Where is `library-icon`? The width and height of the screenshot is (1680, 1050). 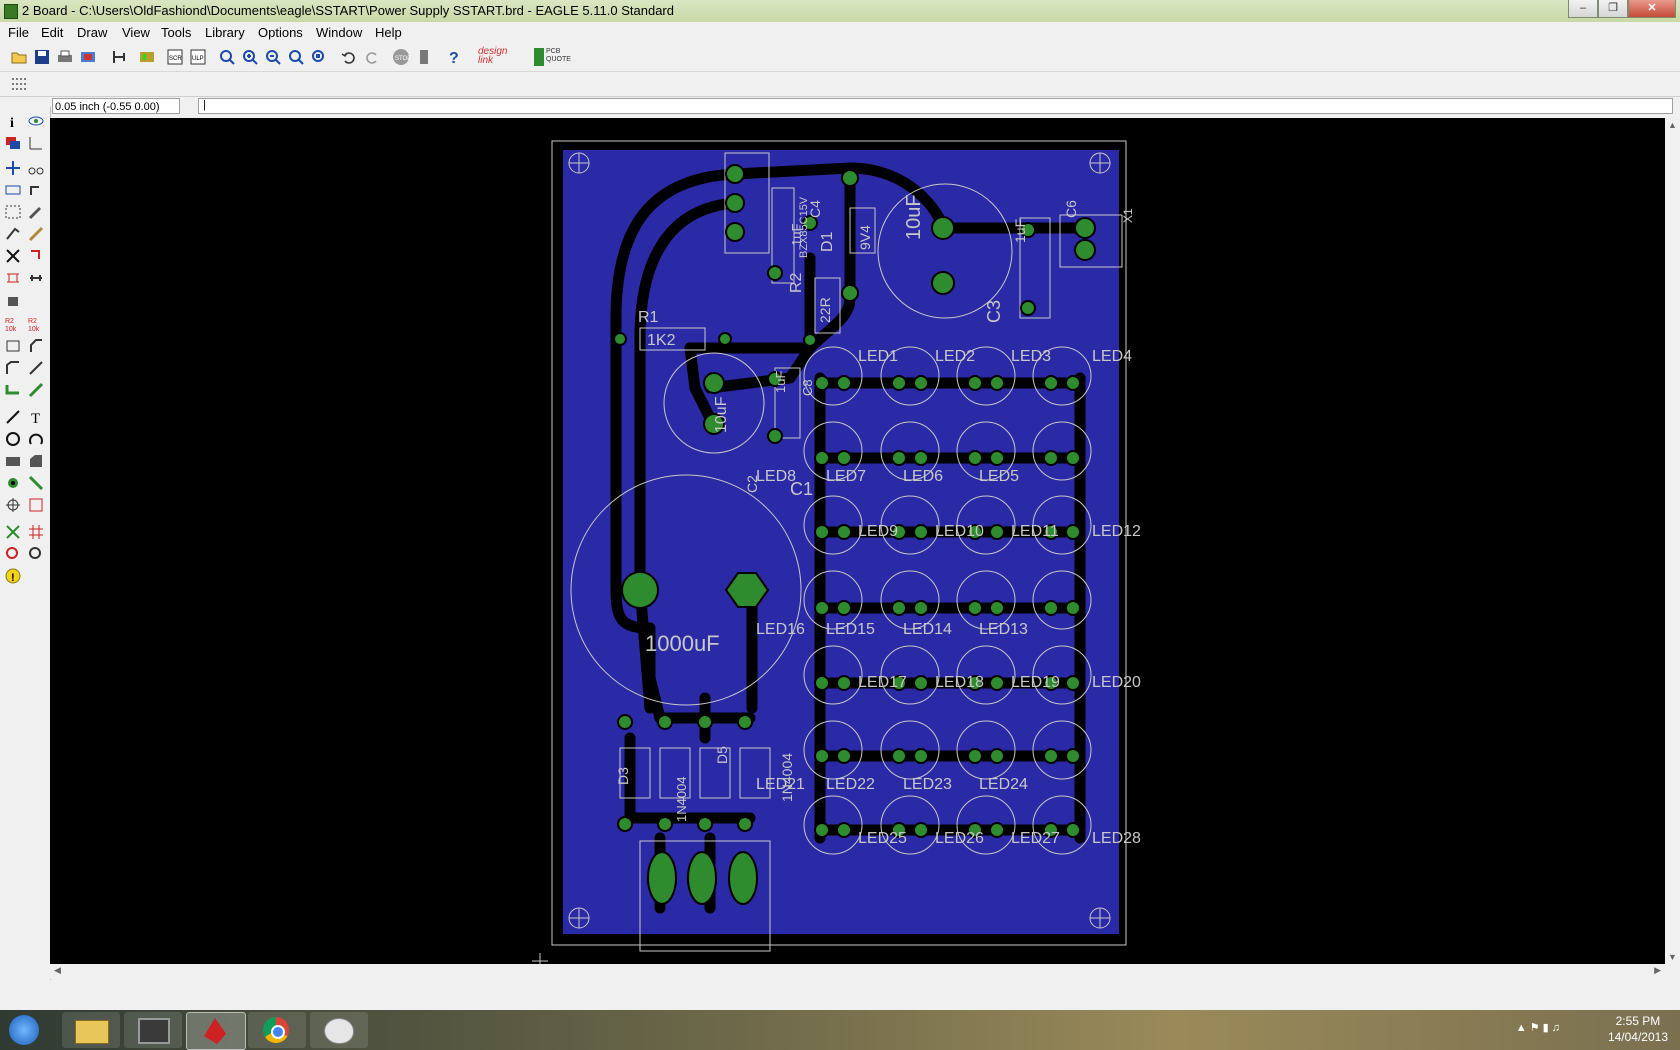
library-icon is located at coordinates (147, 57).